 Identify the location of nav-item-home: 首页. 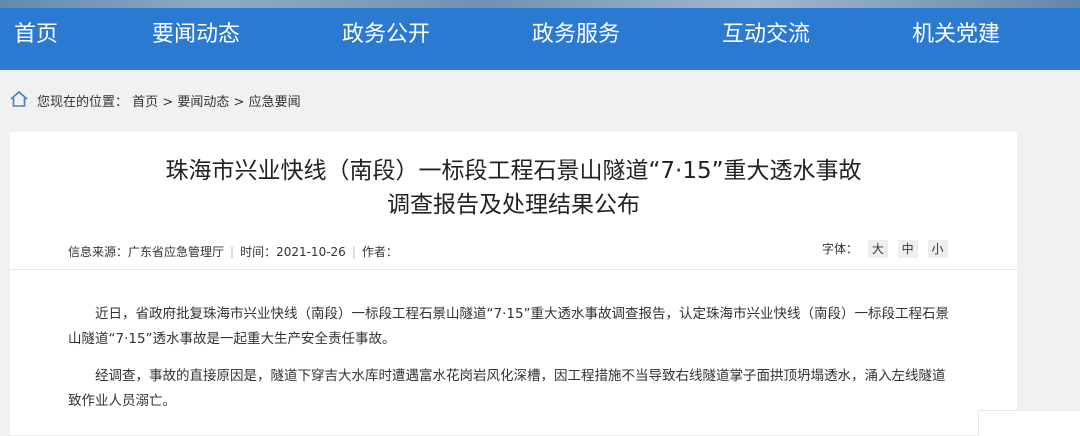
(36, 39).